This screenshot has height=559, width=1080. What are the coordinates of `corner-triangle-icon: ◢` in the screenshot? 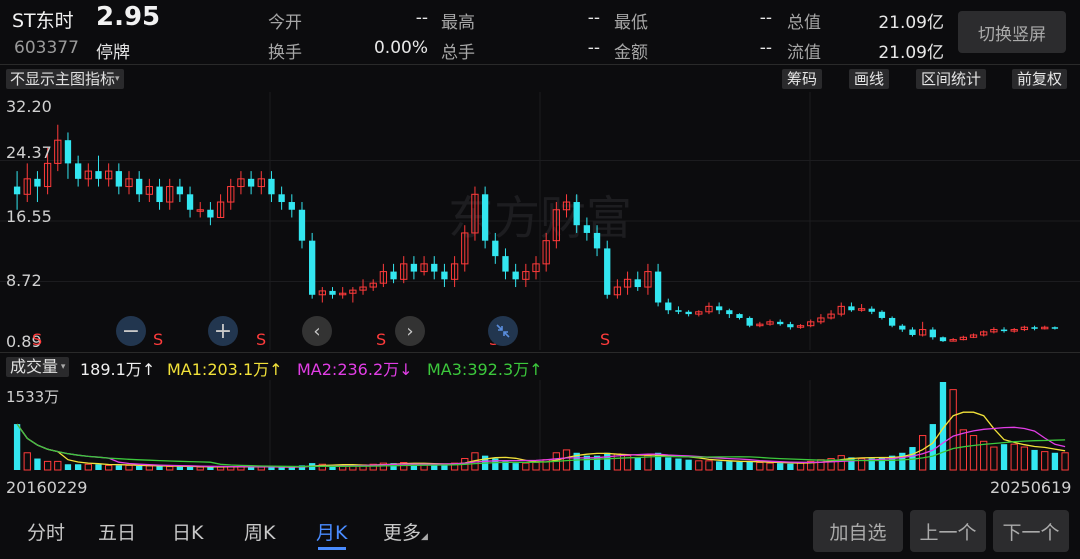 It's located at (424, 537).